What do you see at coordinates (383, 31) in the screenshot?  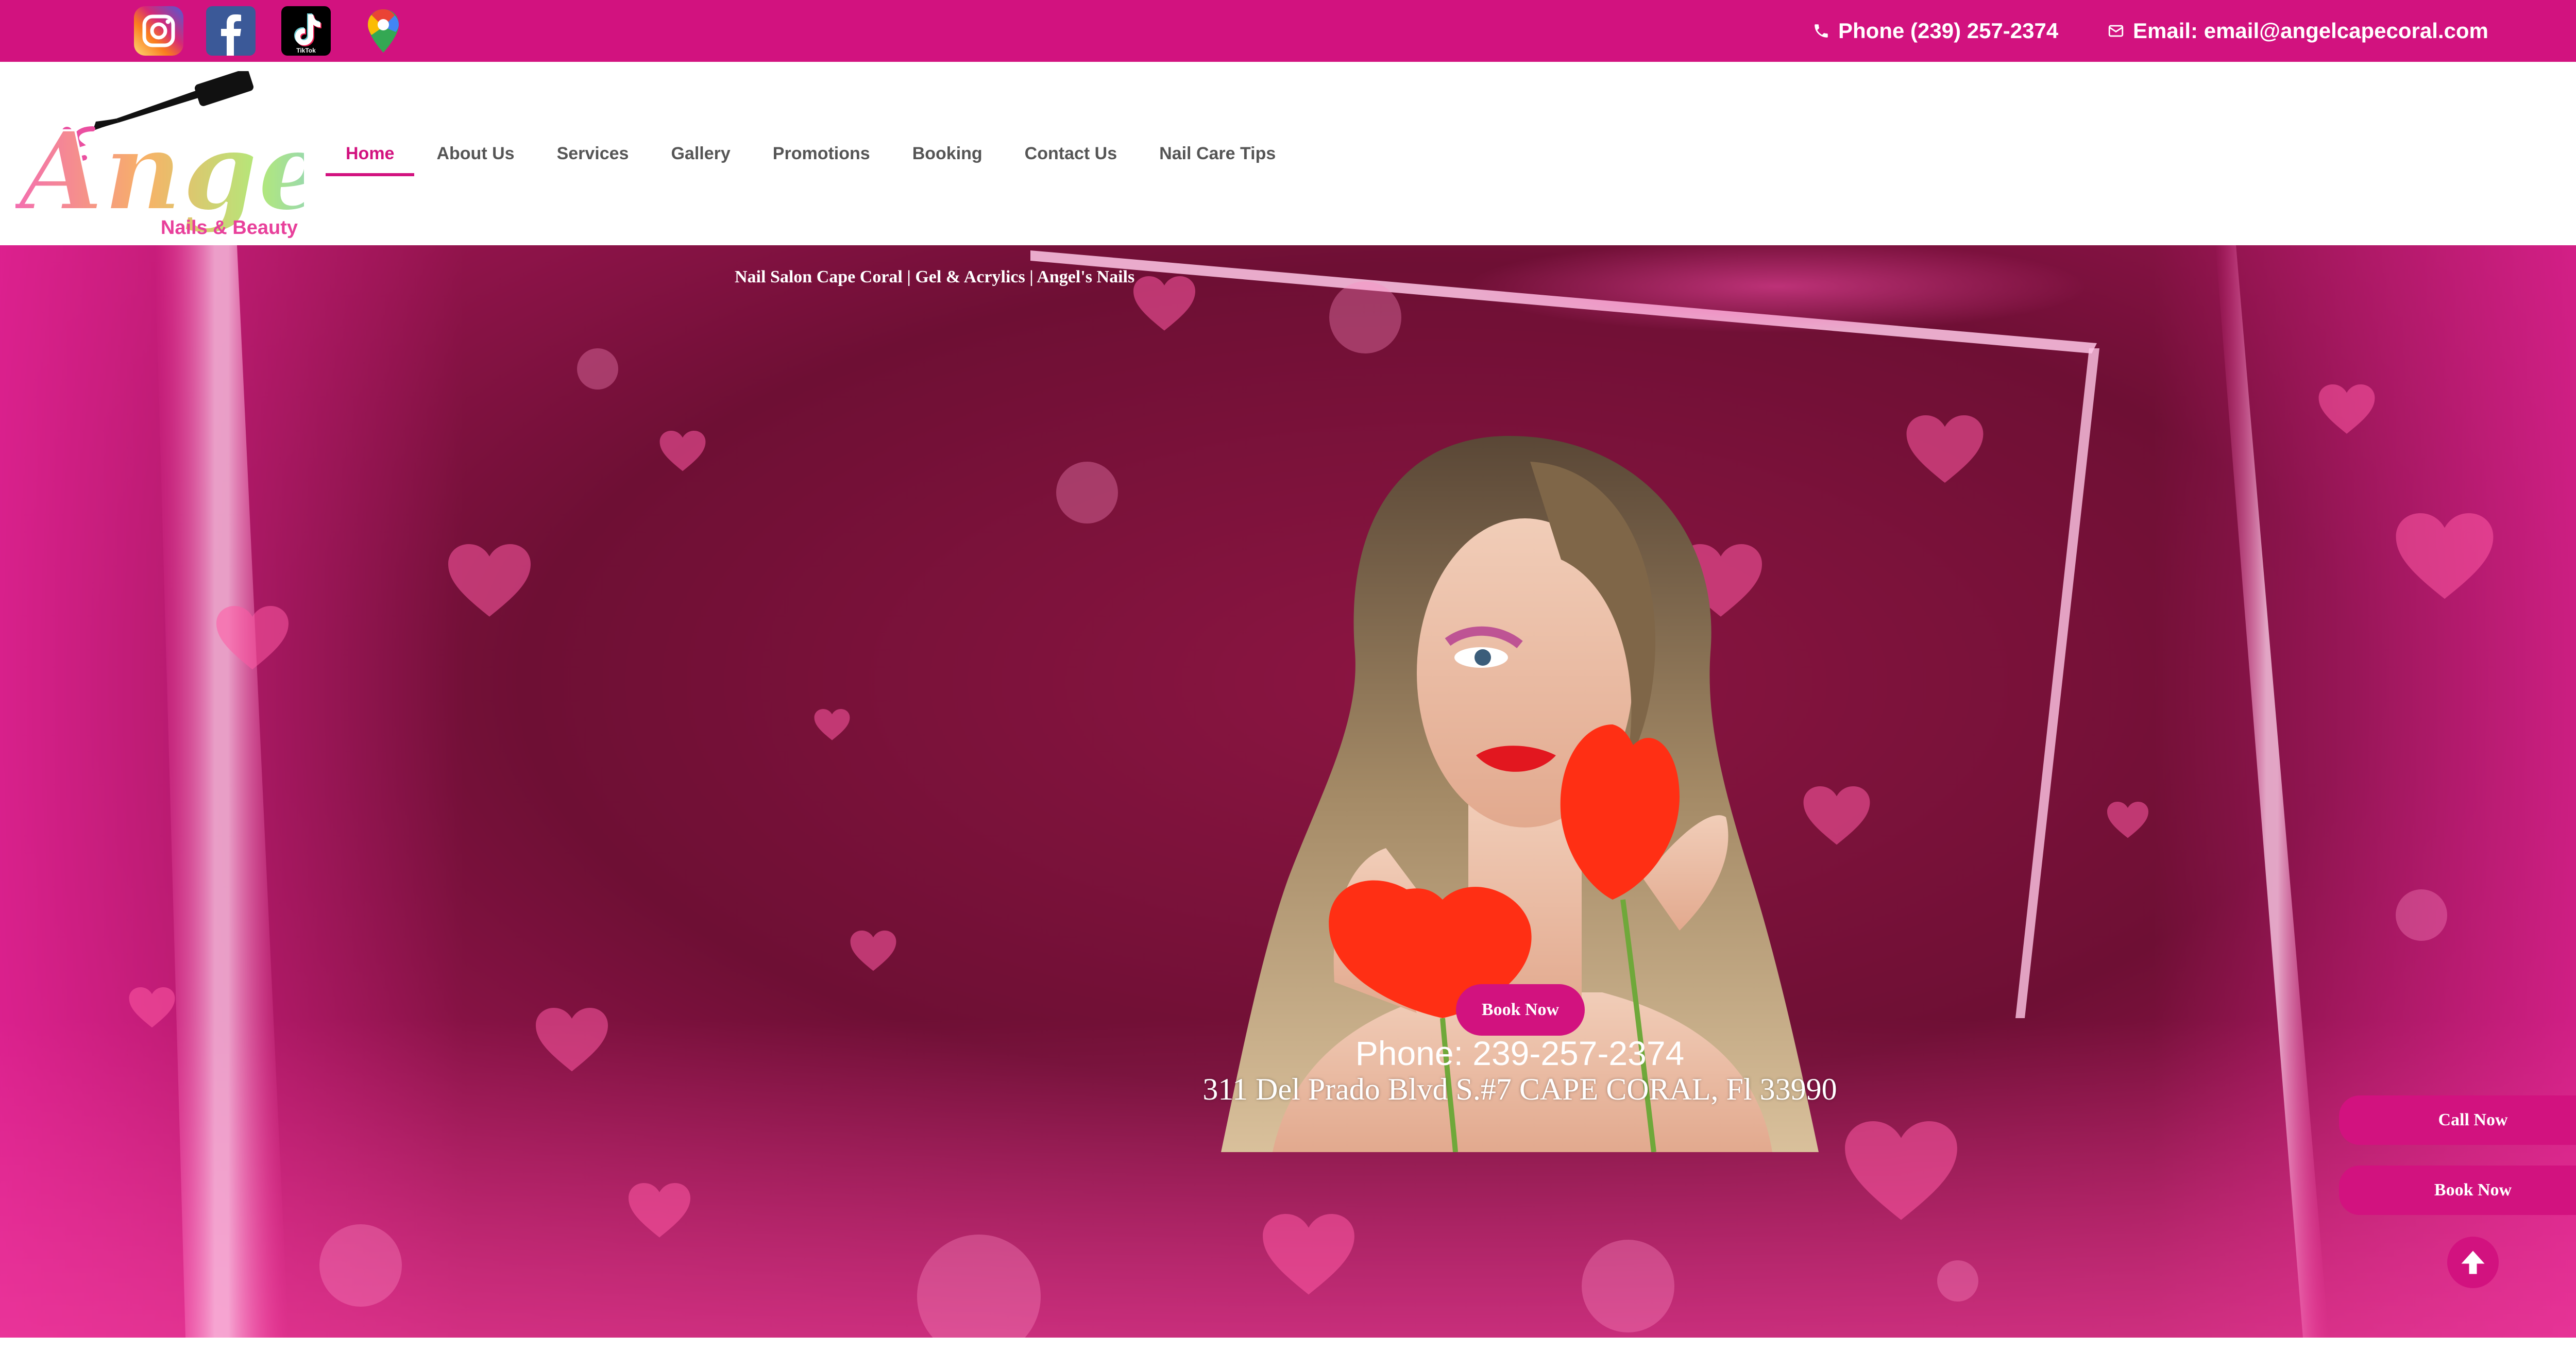 I see `google-maps-icon` at bounding box center [383, 31].